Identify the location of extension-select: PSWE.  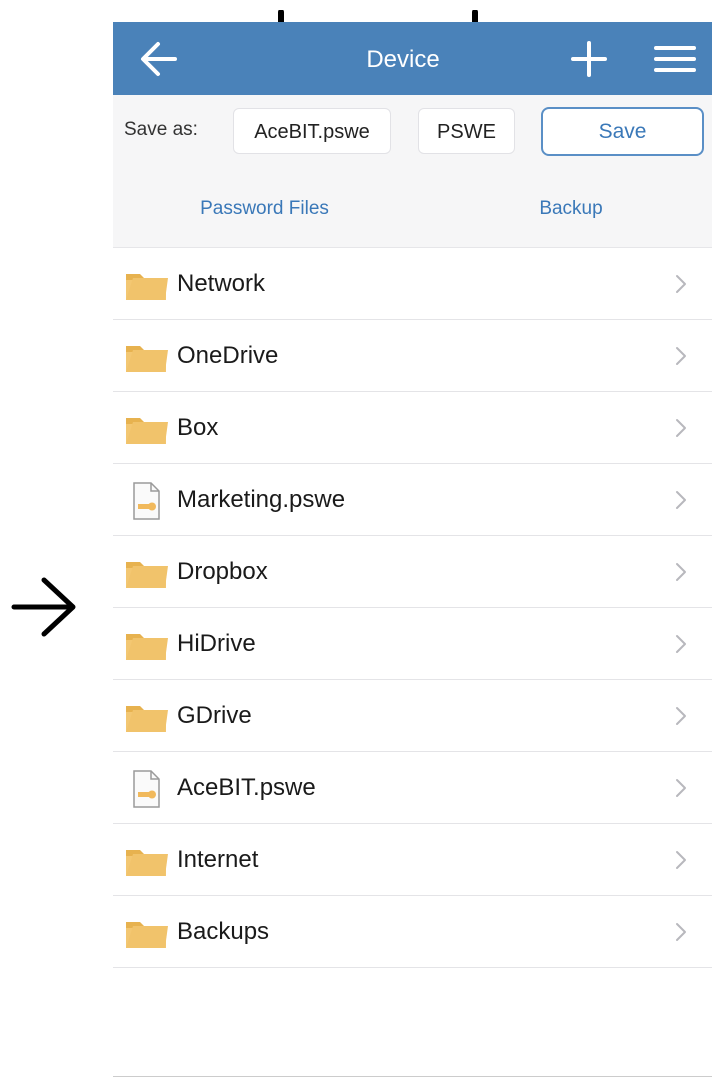
(466, 131).